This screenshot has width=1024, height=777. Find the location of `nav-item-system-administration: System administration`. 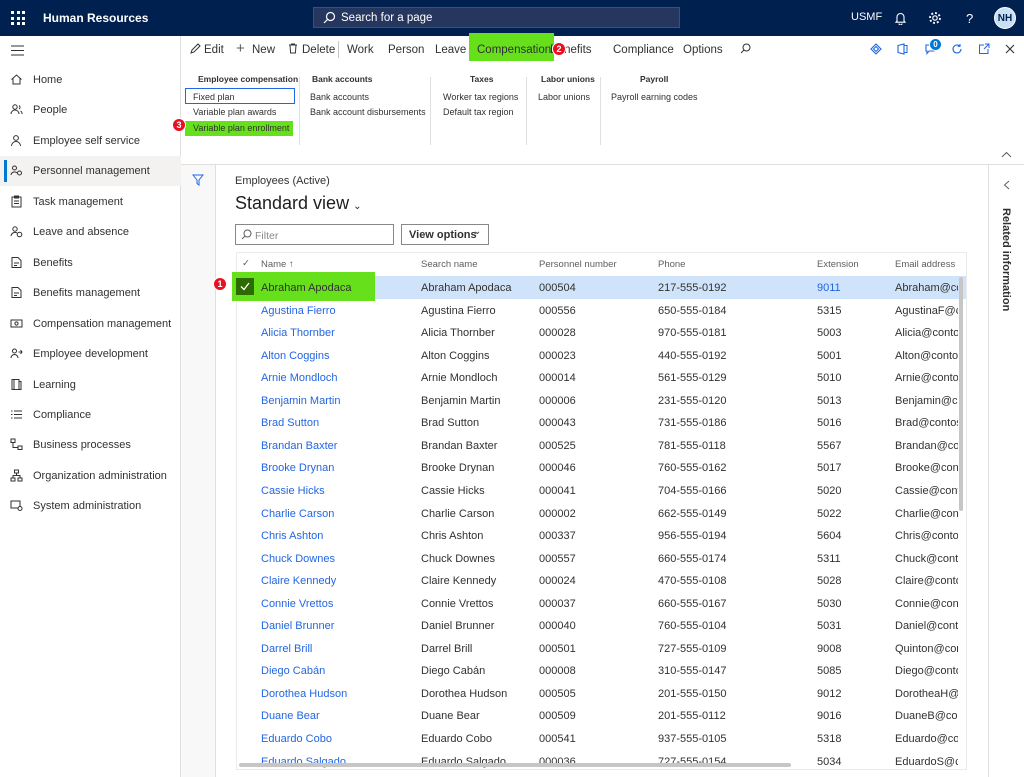

nav-item-system-administration: System administration is located at coordinates (90, 506).